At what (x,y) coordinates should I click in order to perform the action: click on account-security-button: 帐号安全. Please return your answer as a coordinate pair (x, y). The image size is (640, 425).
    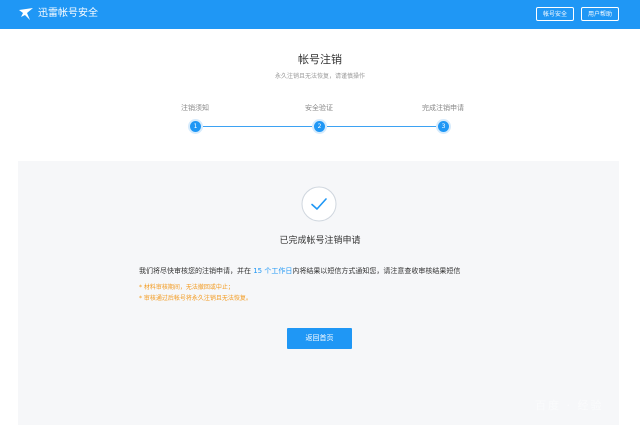
    Looking at the image, I should click on (555, 14).